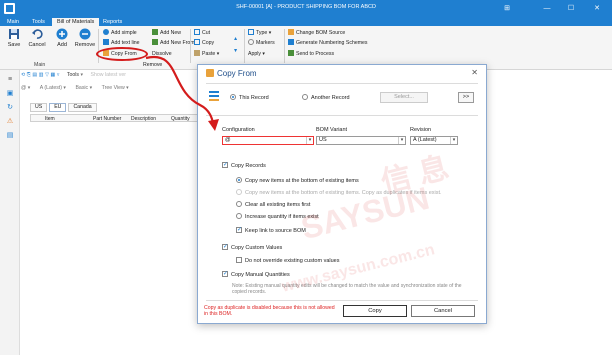 This screenshot has height=355, width=612. I want to click on annotation-arrow, so click(182, 93).